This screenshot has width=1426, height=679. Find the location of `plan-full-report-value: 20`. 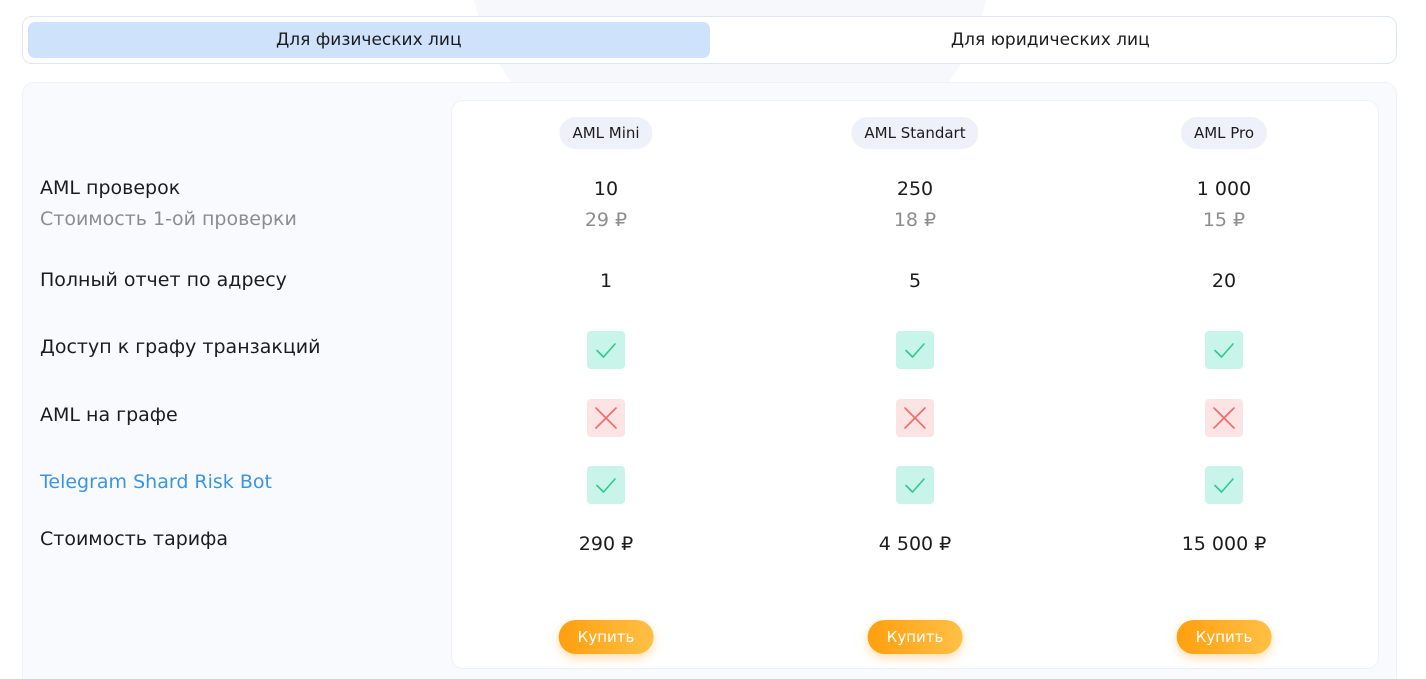

plan-full-report-value: 20 is located at coordinates (1224, 281).